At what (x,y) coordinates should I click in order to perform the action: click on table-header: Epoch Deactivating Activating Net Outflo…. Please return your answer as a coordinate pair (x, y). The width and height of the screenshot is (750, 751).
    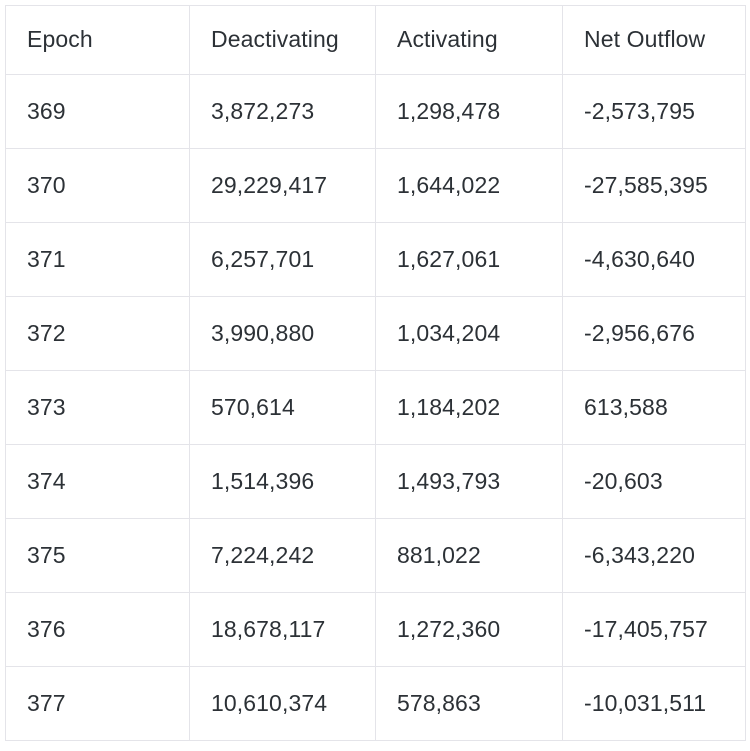
    Looking at the image, I should click on (375, 40).